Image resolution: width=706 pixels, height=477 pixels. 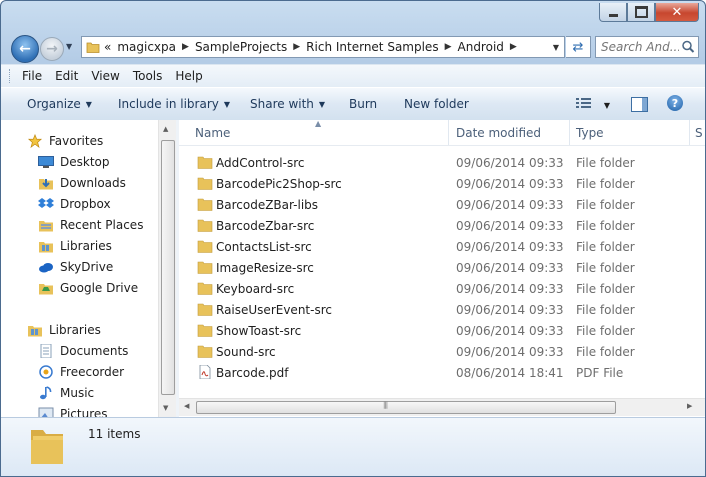 I want to click on burn-button: Burn, so click(x=363, y=104).